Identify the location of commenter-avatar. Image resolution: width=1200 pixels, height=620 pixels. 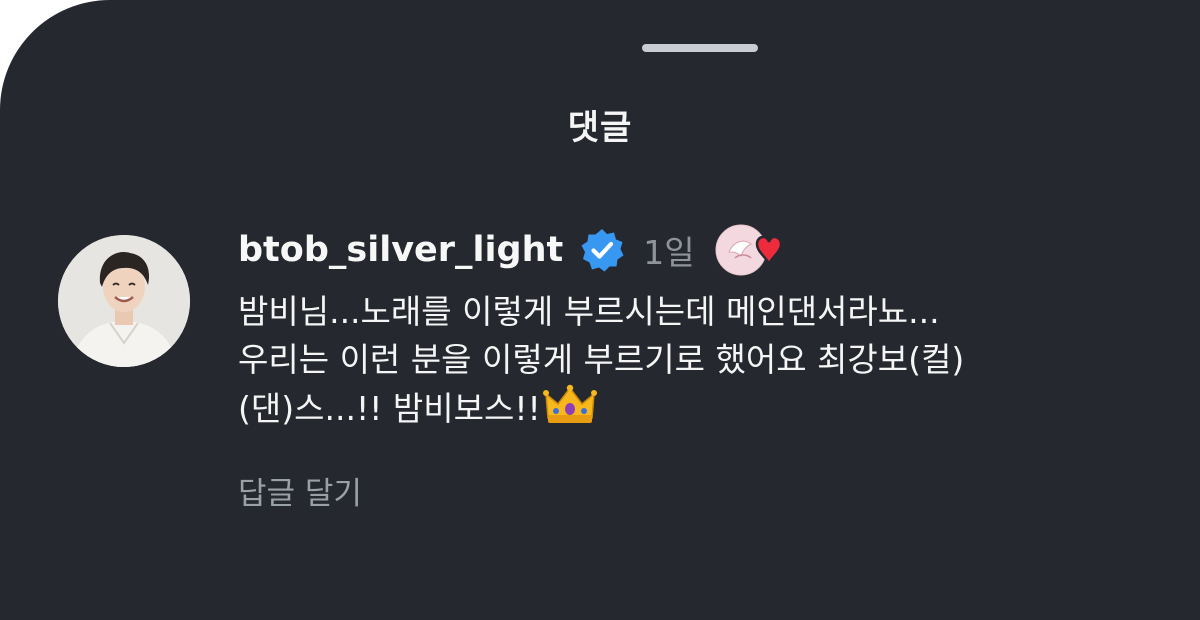
(124, 301).